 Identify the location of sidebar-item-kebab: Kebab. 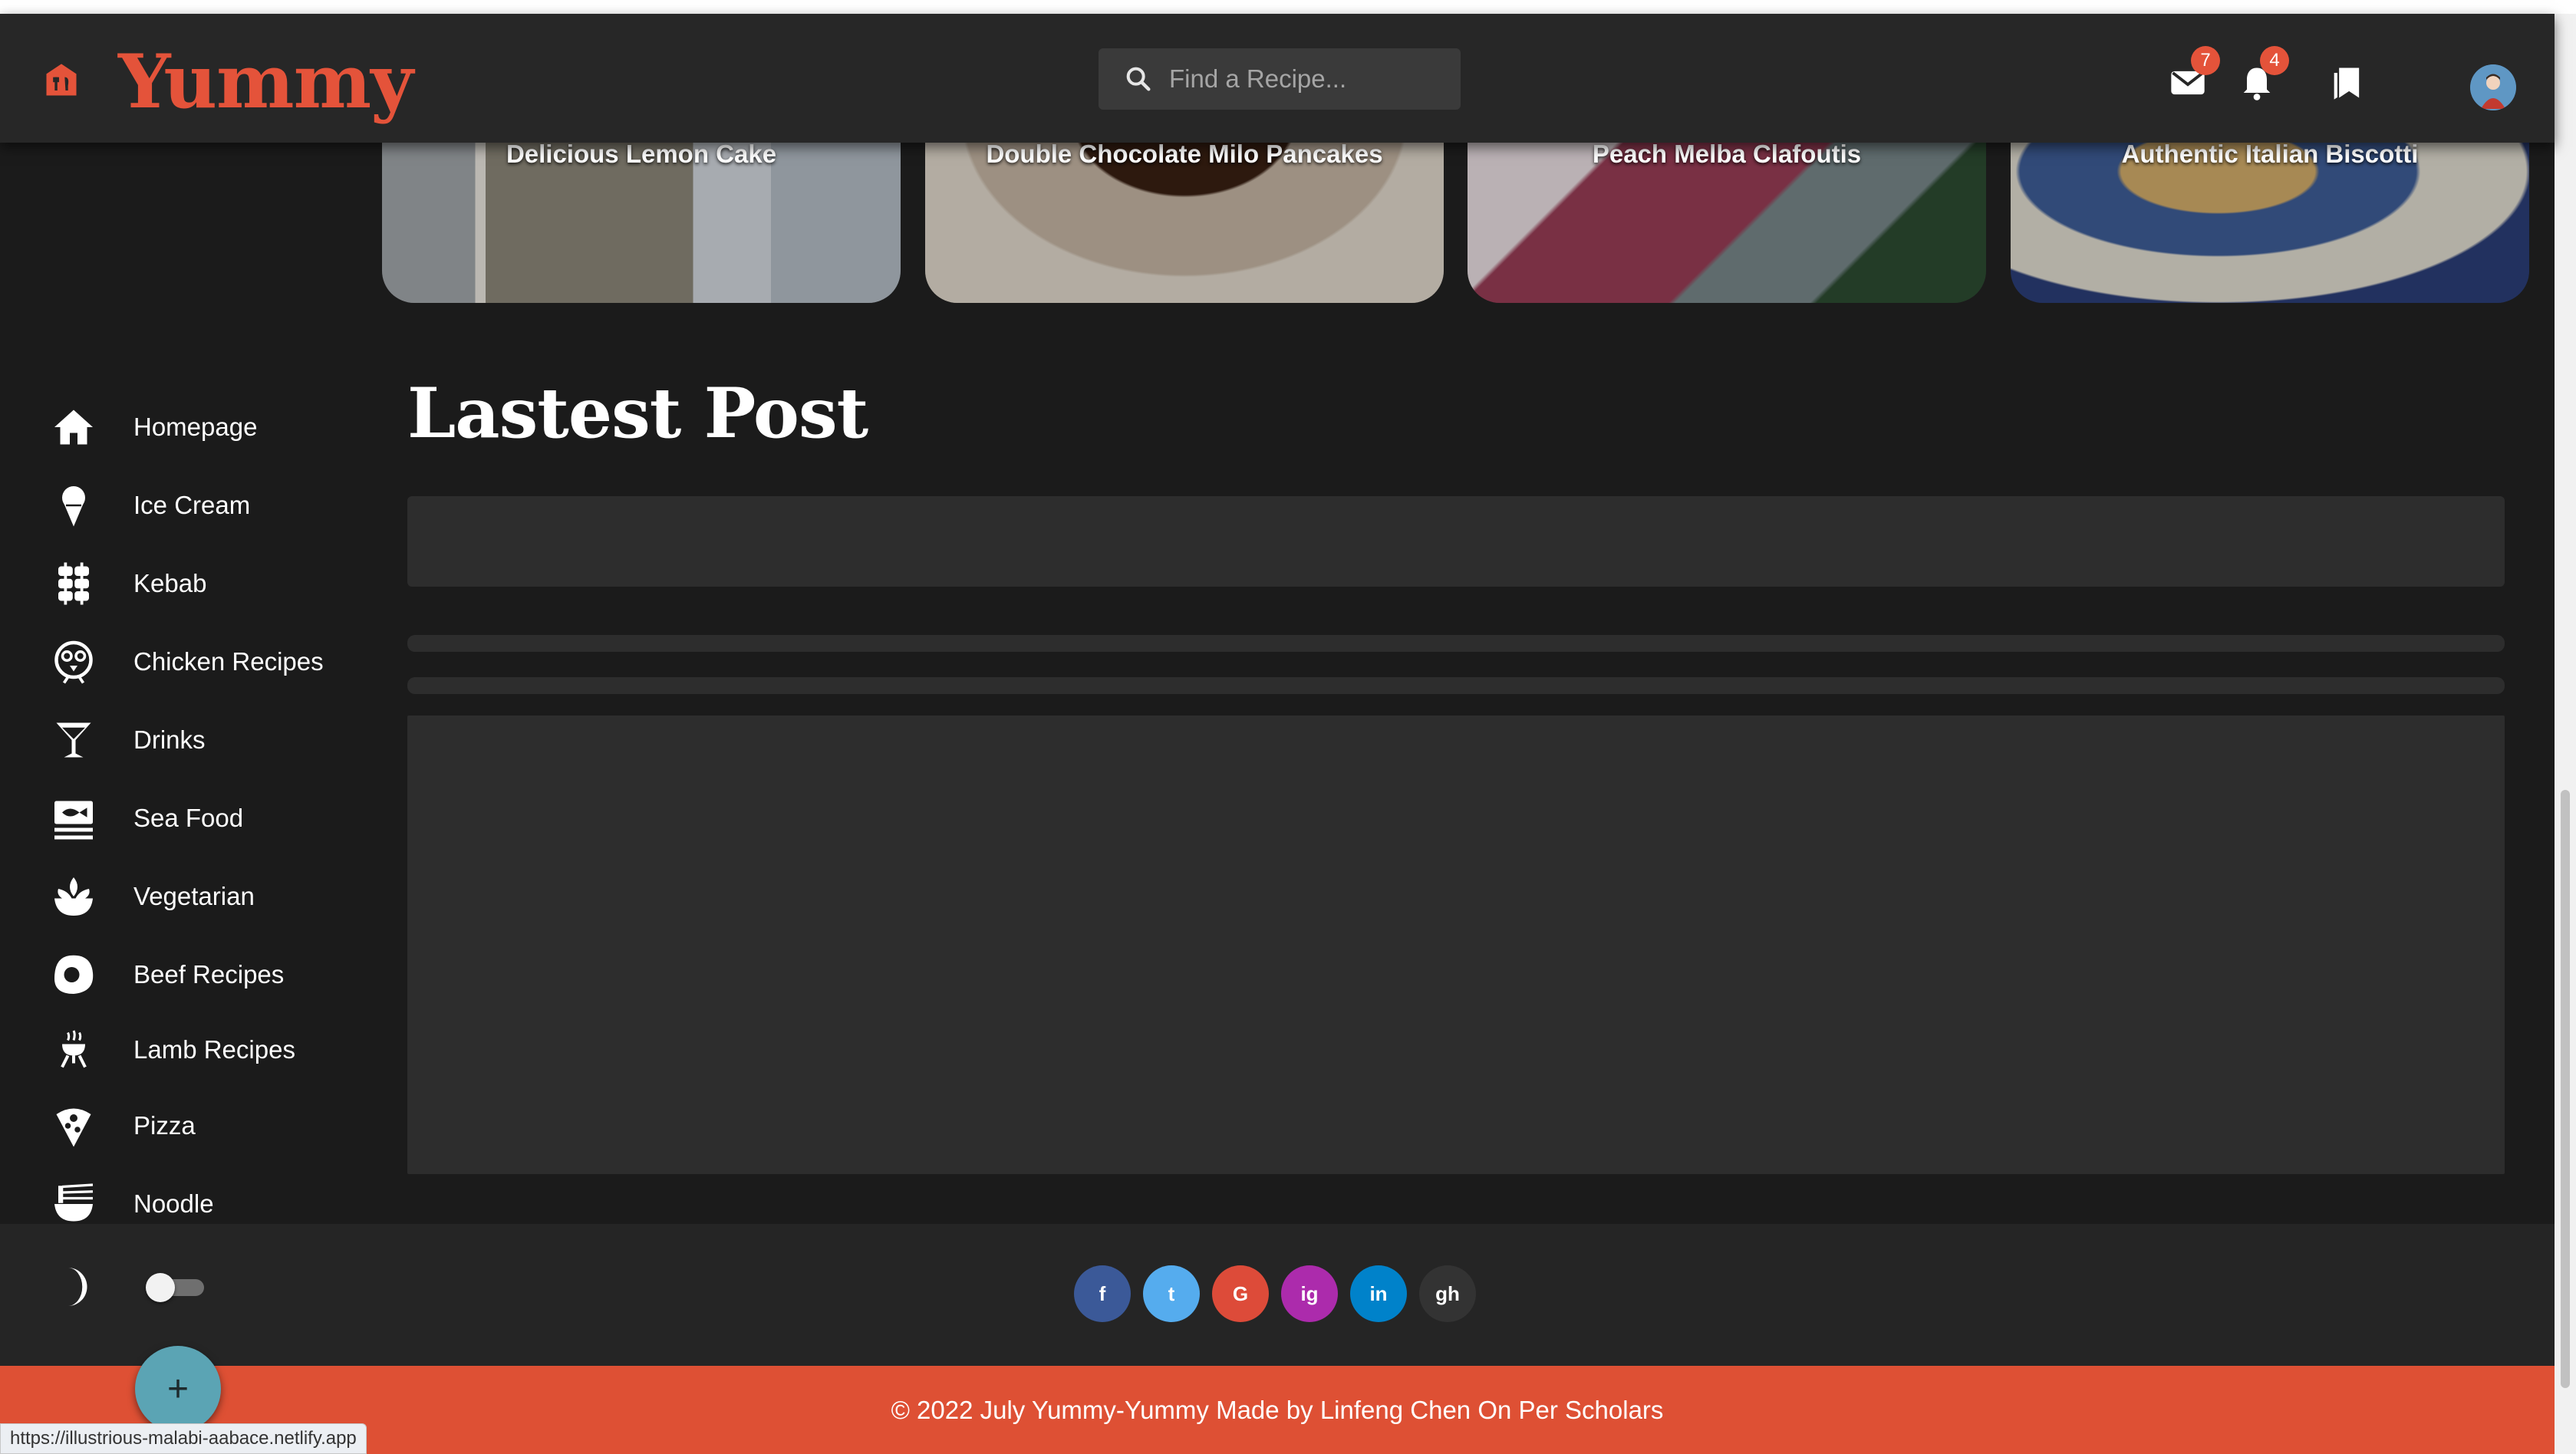
(128, 583).